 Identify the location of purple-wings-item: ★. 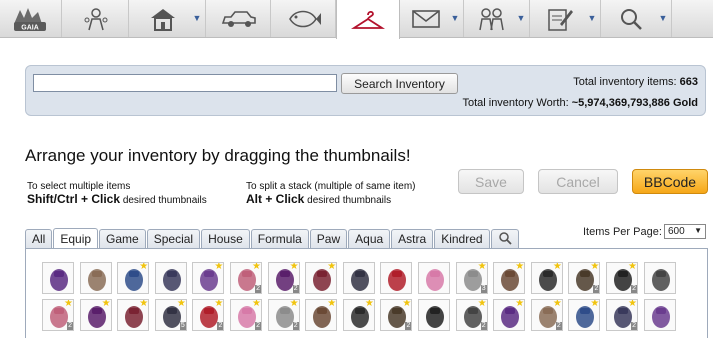
(208, 278).